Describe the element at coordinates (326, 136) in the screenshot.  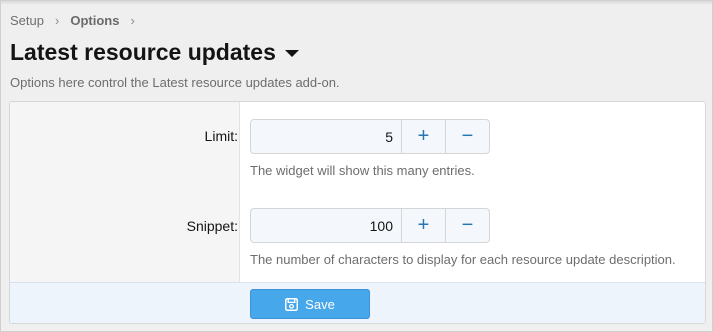
I see `limit-input: 5` at that location.